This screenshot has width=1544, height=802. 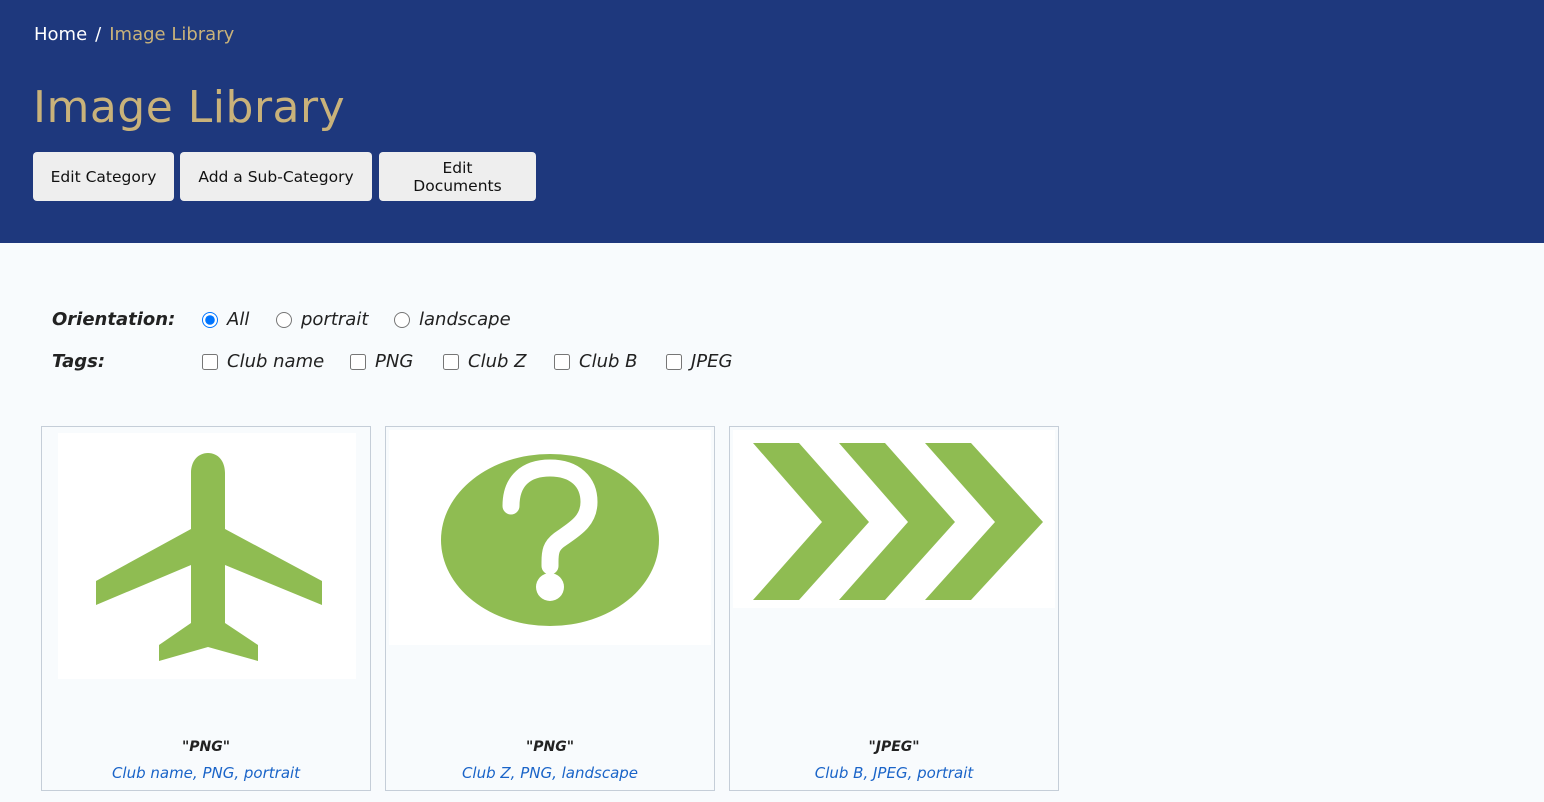 What do you see at coordinates (276, 176) in the screenshot?
I see `add-sub-category-button: Add a Sub-Category` at bounding box center [276, 176].